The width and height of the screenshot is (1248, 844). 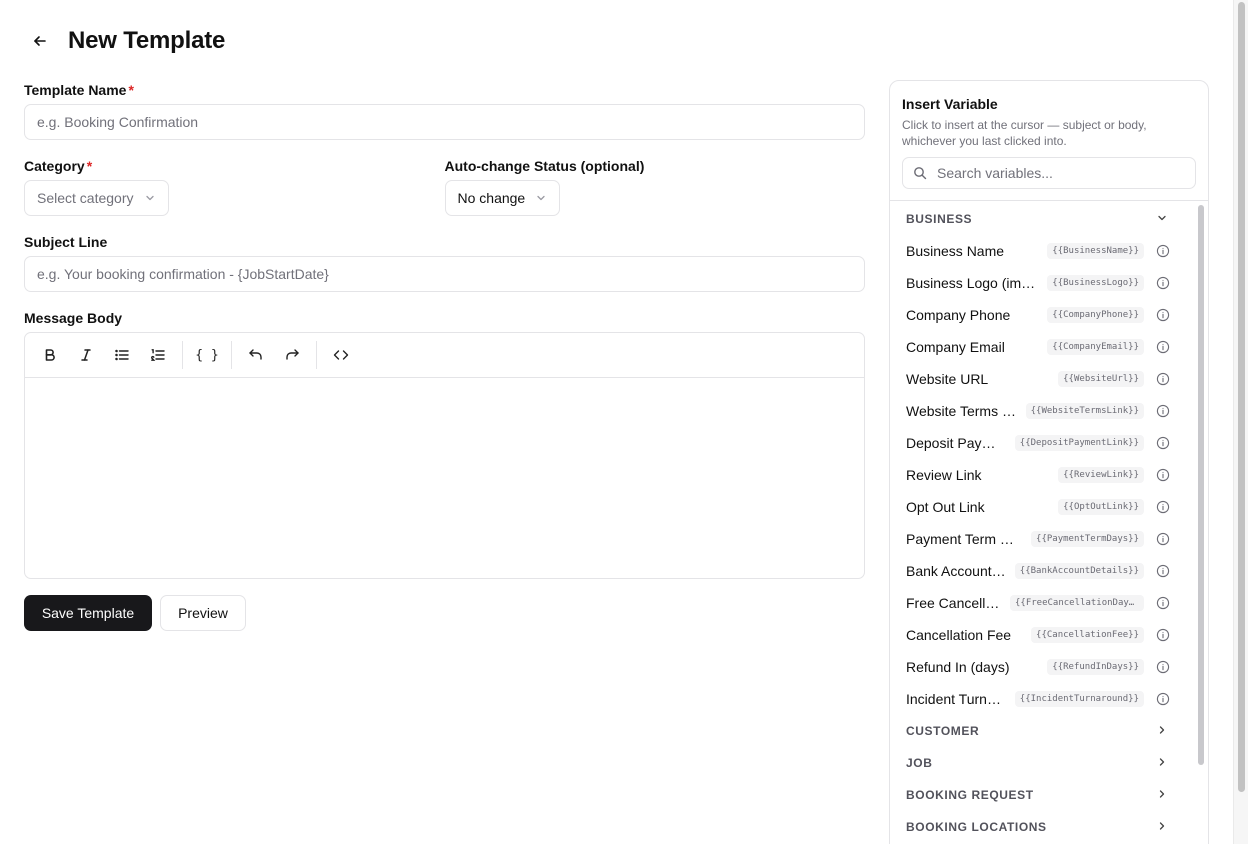 What do you see at coordinates (955, 251) in the screenshot?
I see `variable-label: Business Name` at bounding box center [955, 251].